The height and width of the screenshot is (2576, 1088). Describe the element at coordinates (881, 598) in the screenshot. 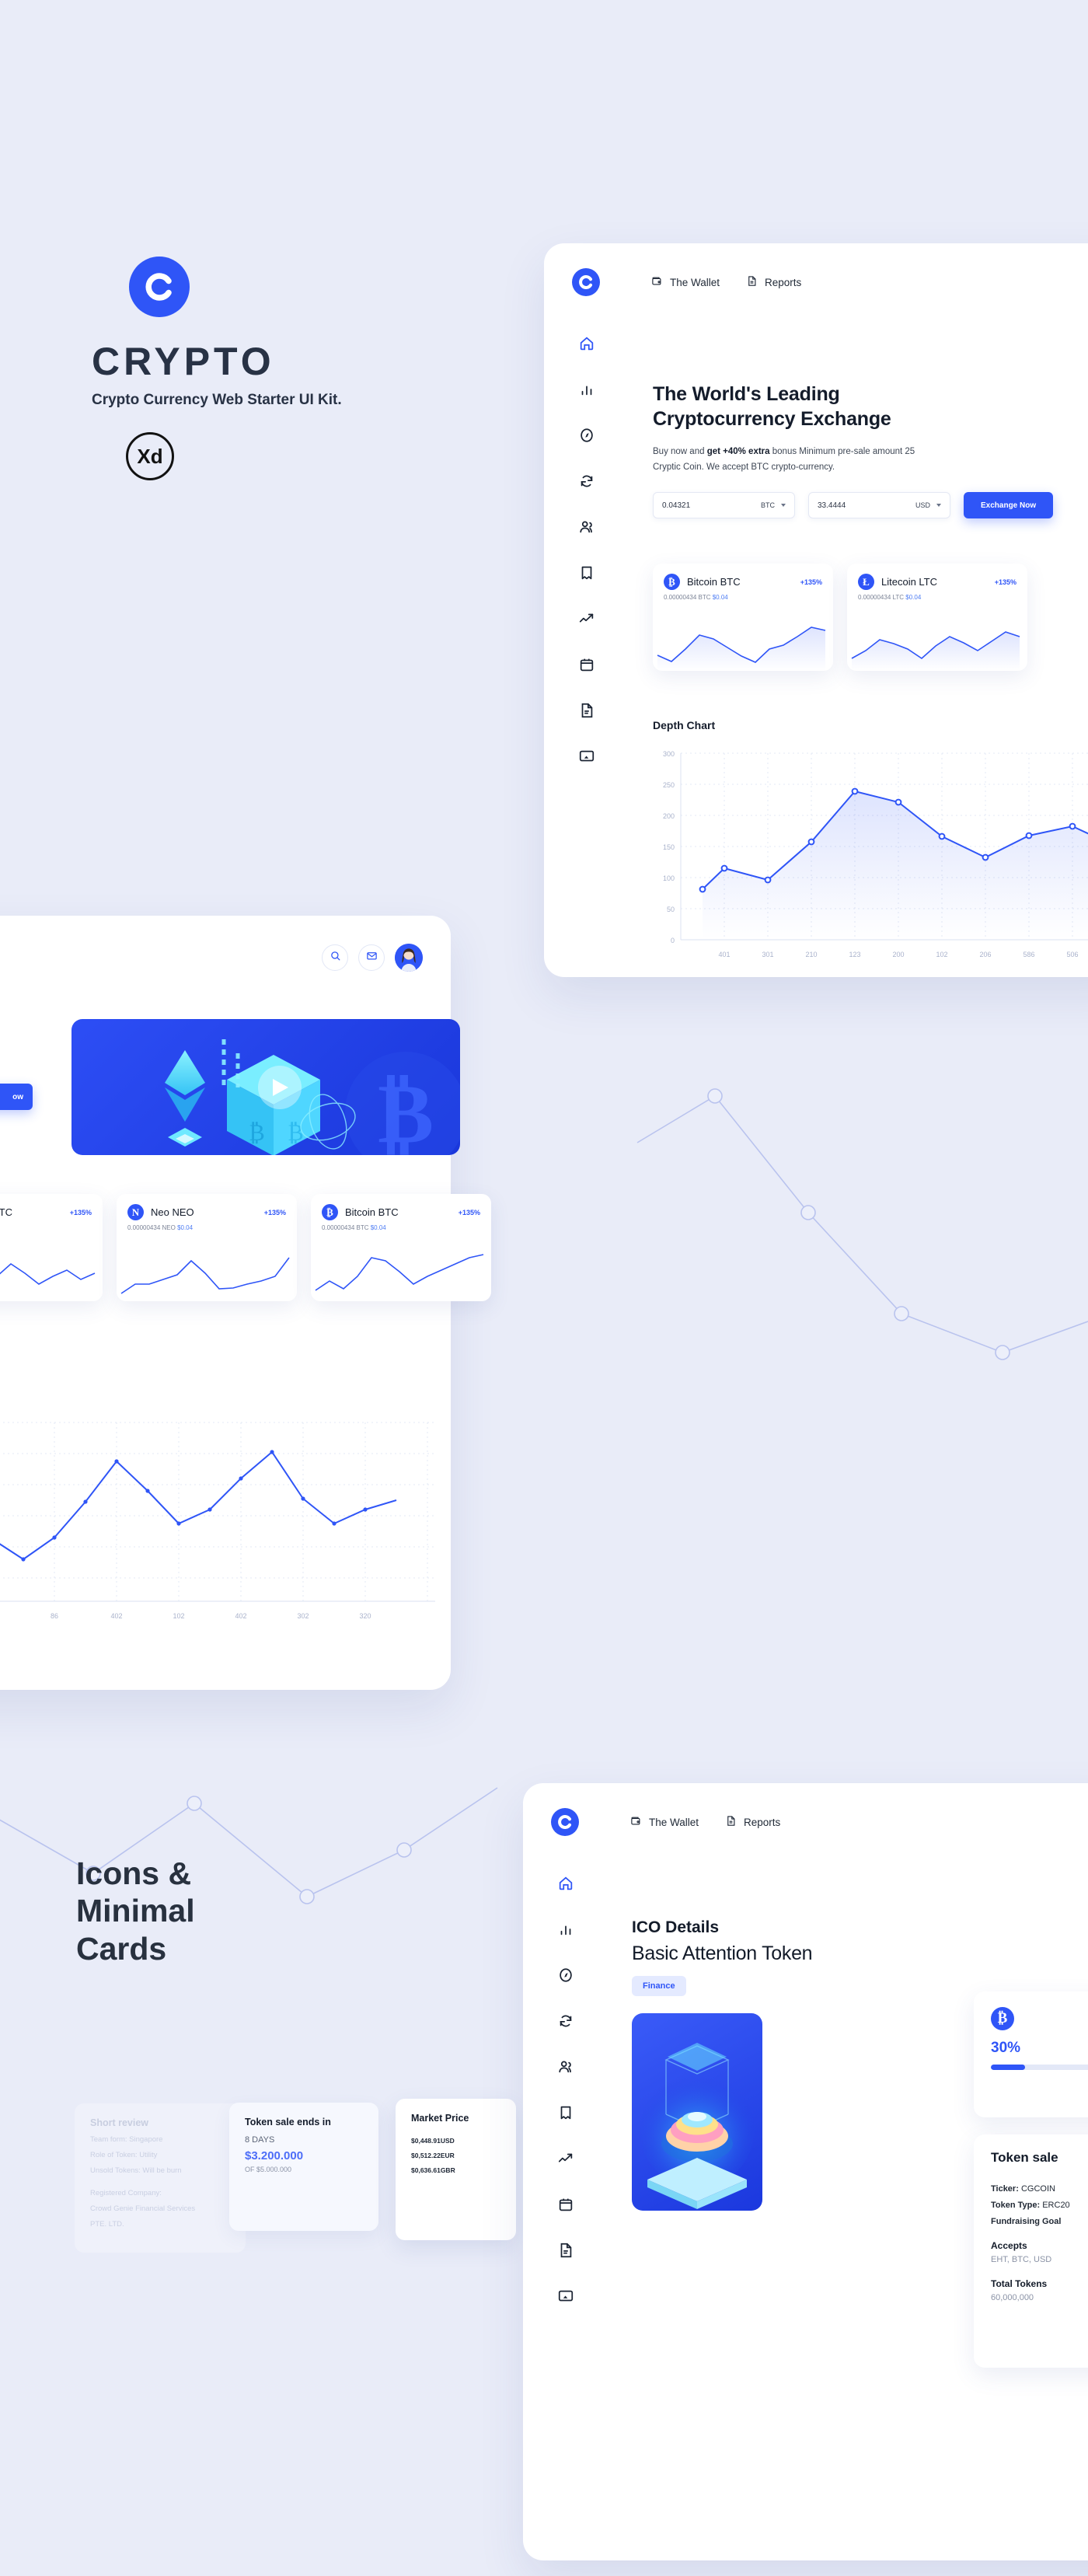

I see `coin-amount: 0.00000434 LTC` at that location.